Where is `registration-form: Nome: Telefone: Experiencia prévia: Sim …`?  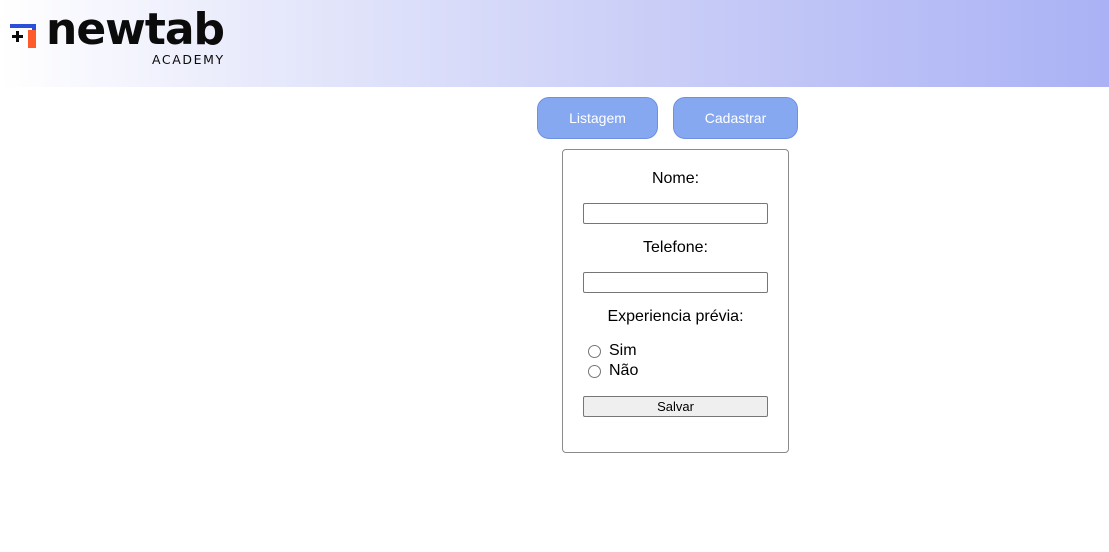 registration-form: Nome: Telefone: Experiencia prévia: Sim … is located at coordinates (675, 301).